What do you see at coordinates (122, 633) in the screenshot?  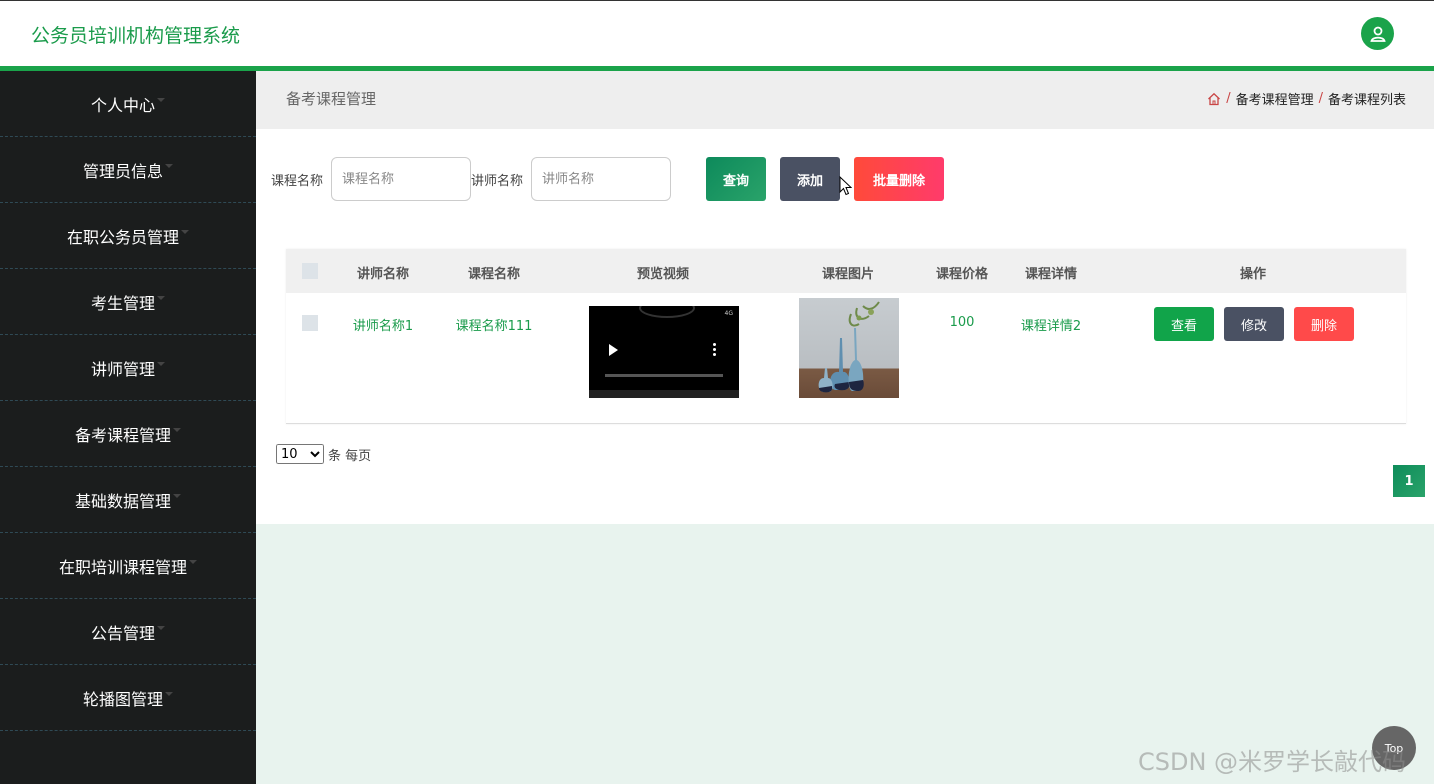 I see `sidebar-item-label: 公告管理` at bounding box center [122, 633].